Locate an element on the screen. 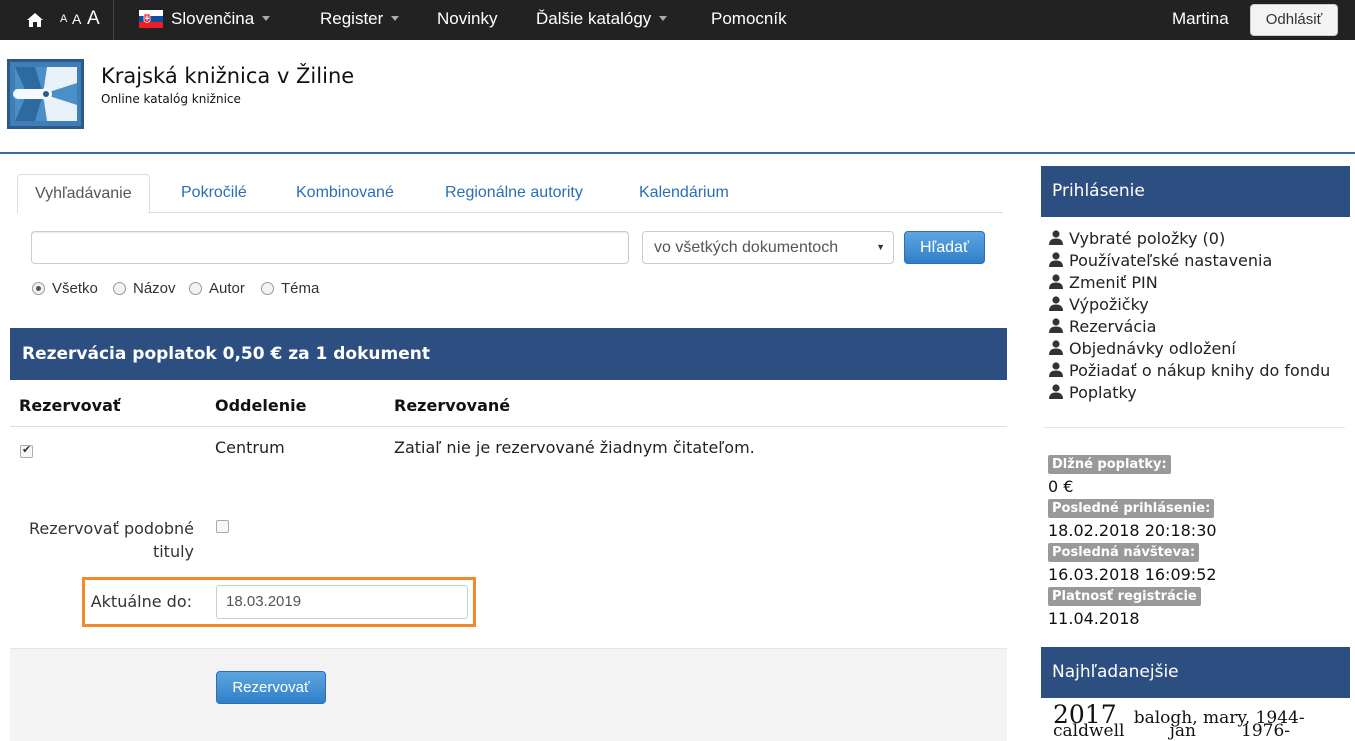 The width and height of the screenshot is (1355, 741). sidebar-link-fees: Poplatky is located at coordinates (1093, 393).